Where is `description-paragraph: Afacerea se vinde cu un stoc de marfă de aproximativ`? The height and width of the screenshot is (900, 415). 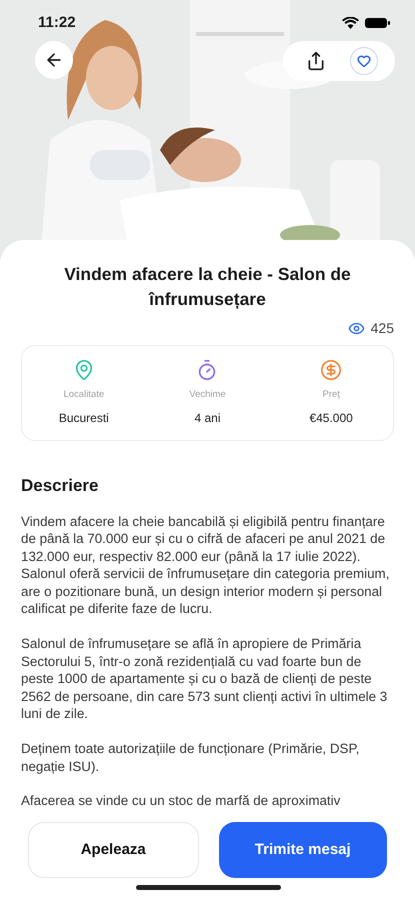 description-paragraph: Afacerea se vinde cu un stoc de marfă de aproximativ is located at coordinates (181, 801).